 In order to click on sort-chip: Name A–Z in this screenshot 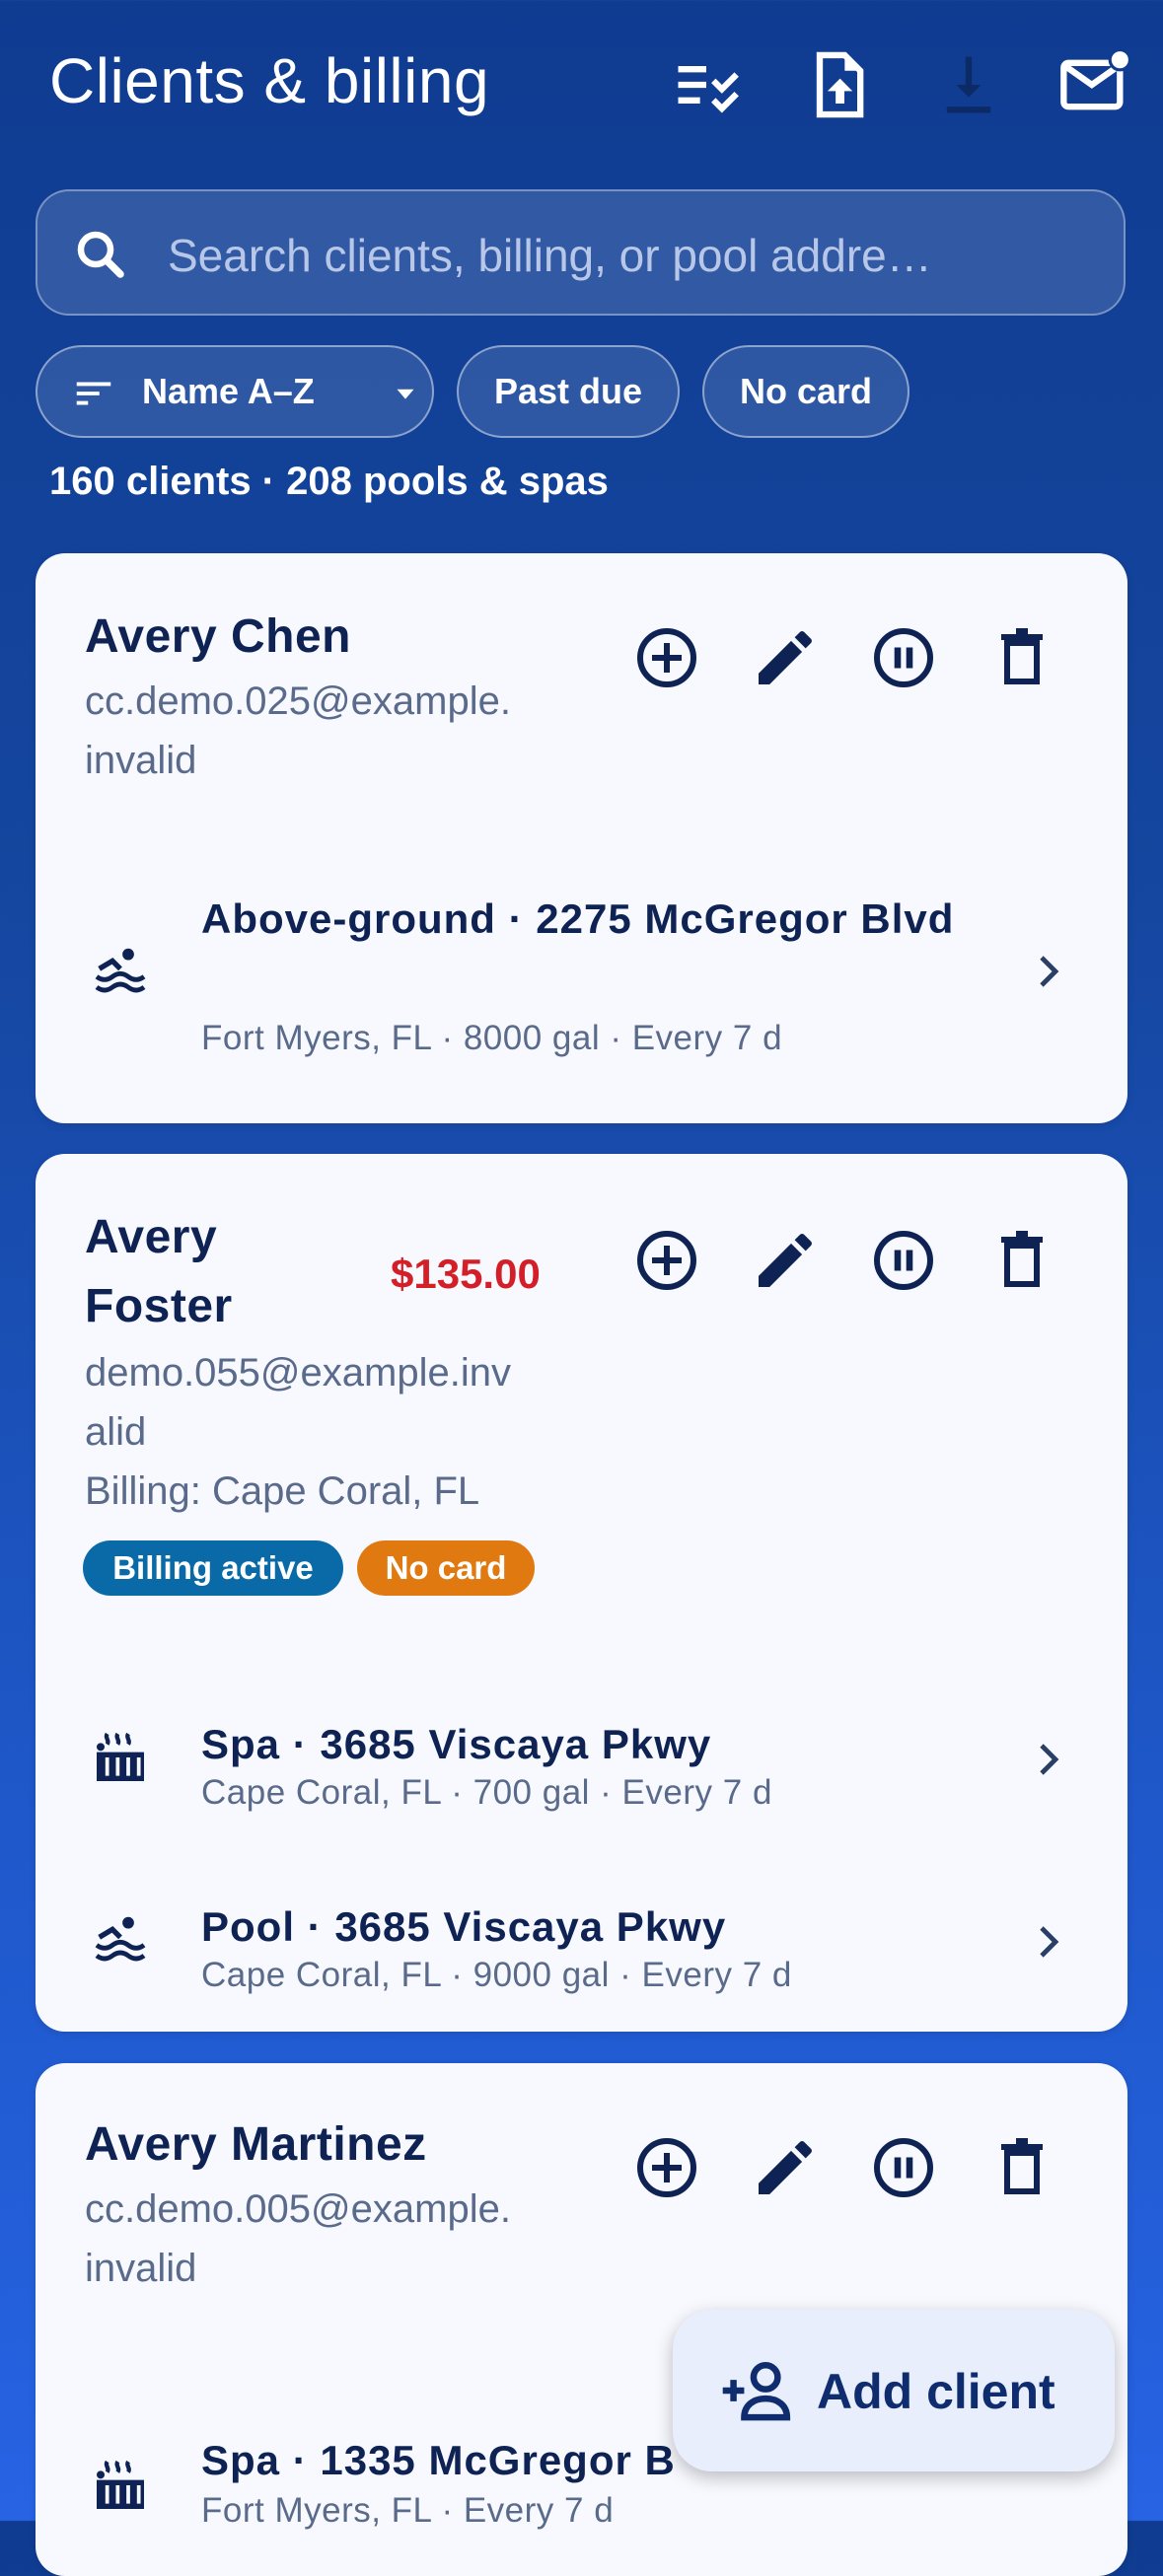, I will do `click(235, 391)`.